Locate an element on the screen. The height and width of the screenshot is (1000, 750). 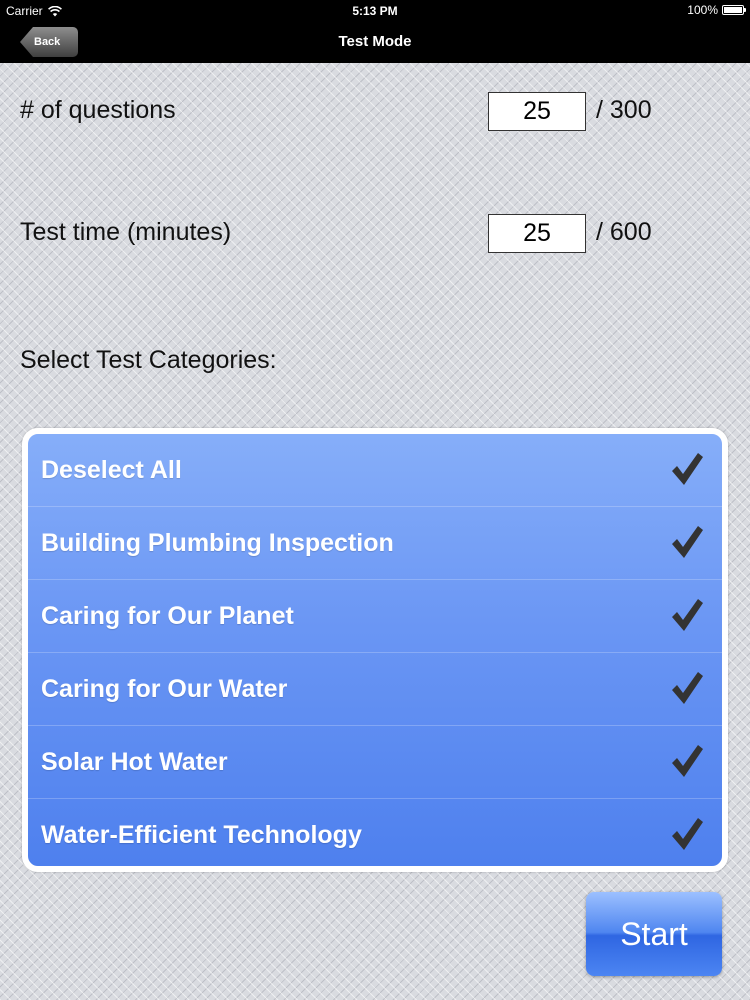
start-button: Start is located at coordinates (654, 934).